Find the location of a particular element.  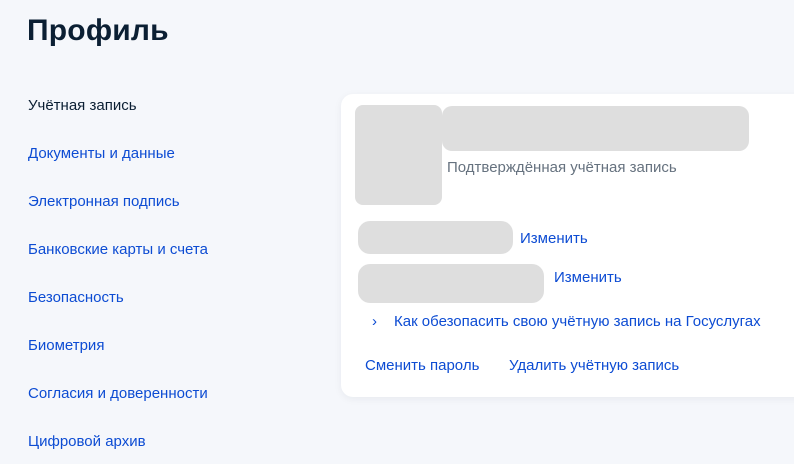

change-contact-link-2: Изменить is located at coordinates (588, 277).